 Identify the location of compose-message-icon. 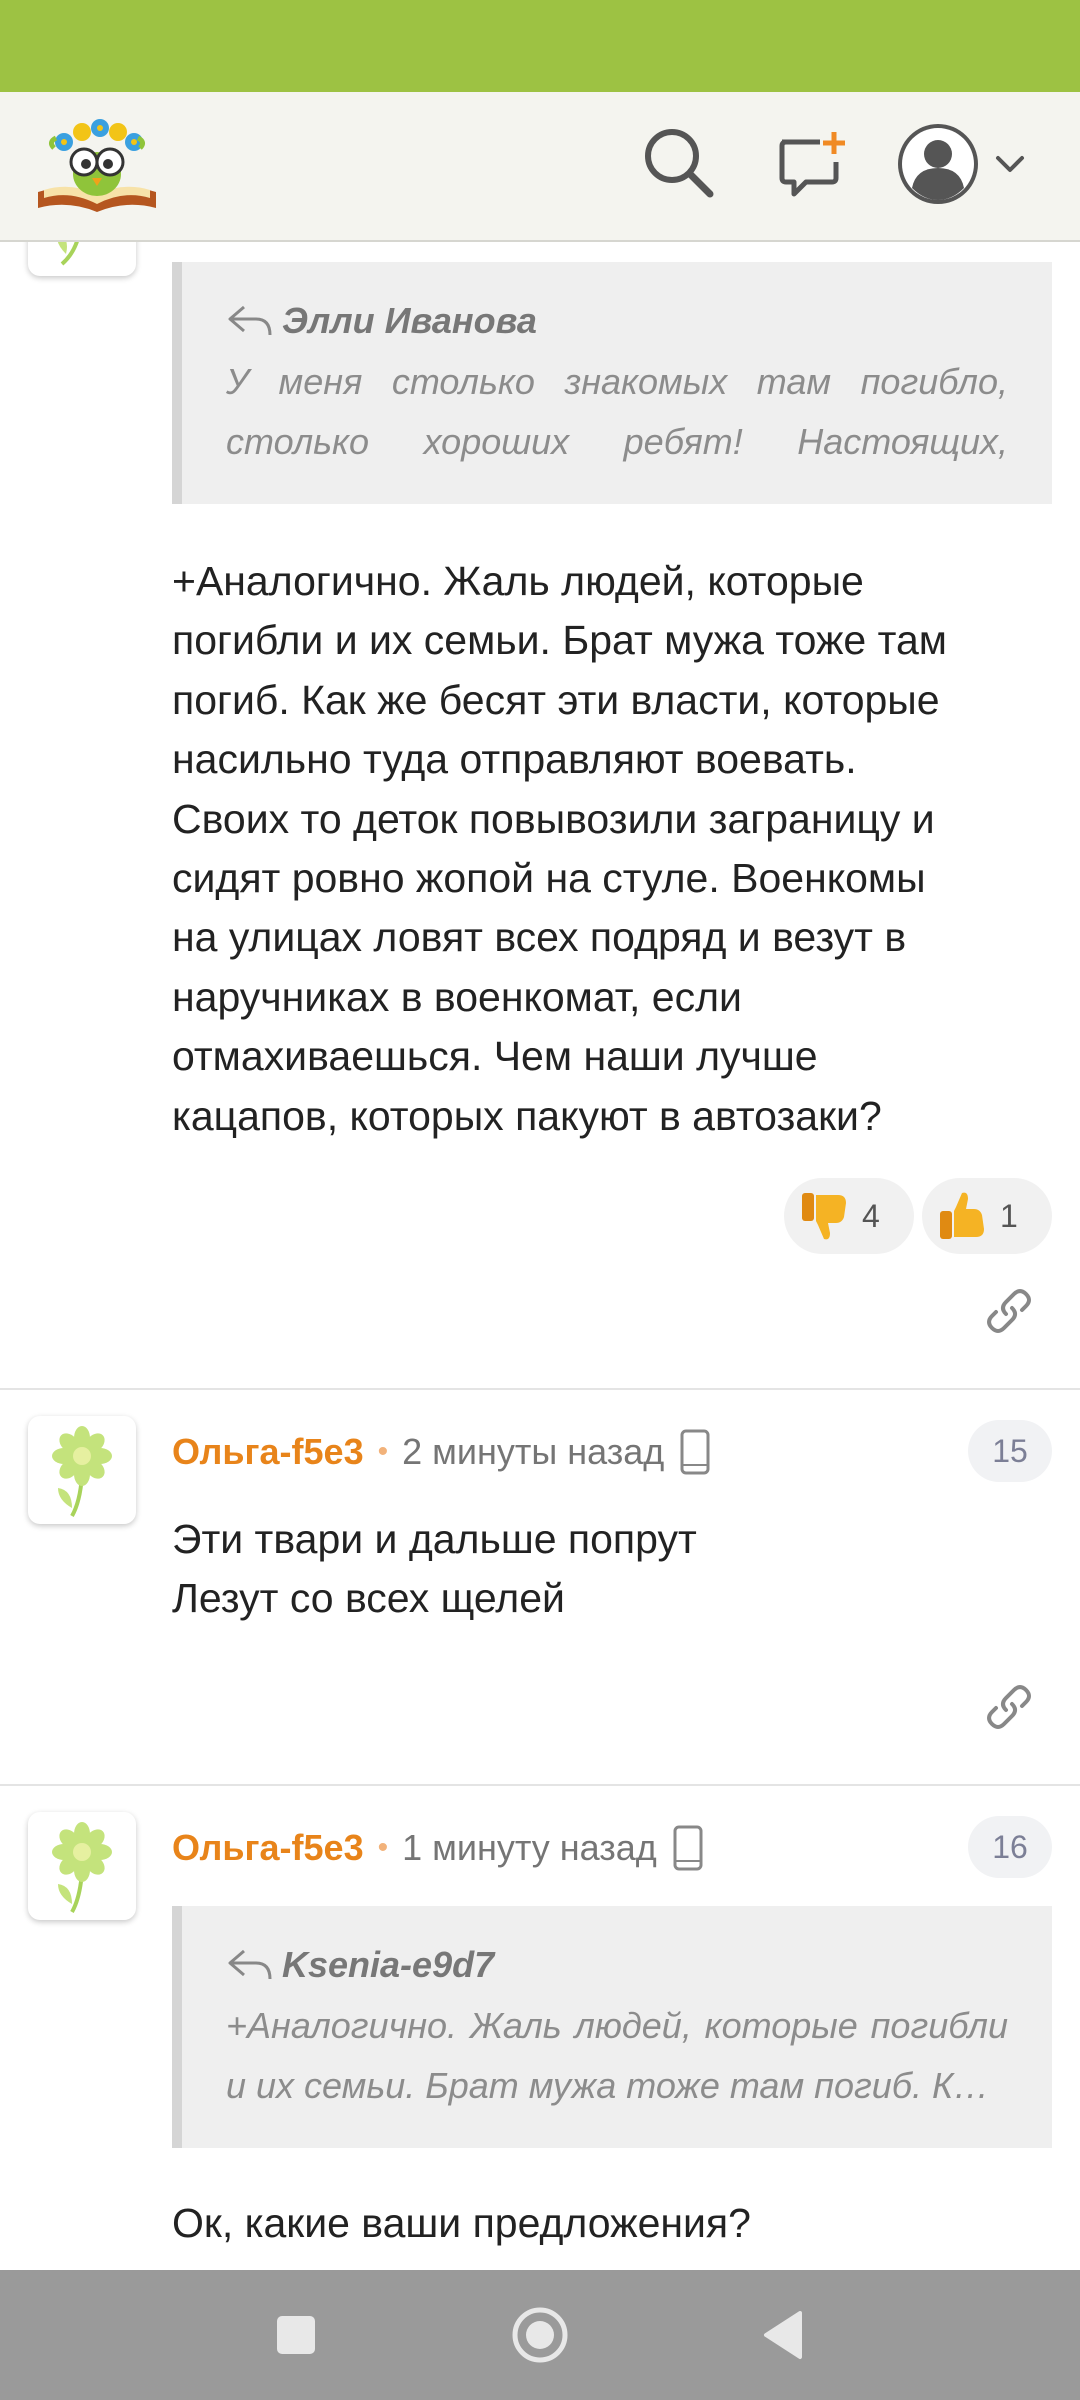
(812, 164).